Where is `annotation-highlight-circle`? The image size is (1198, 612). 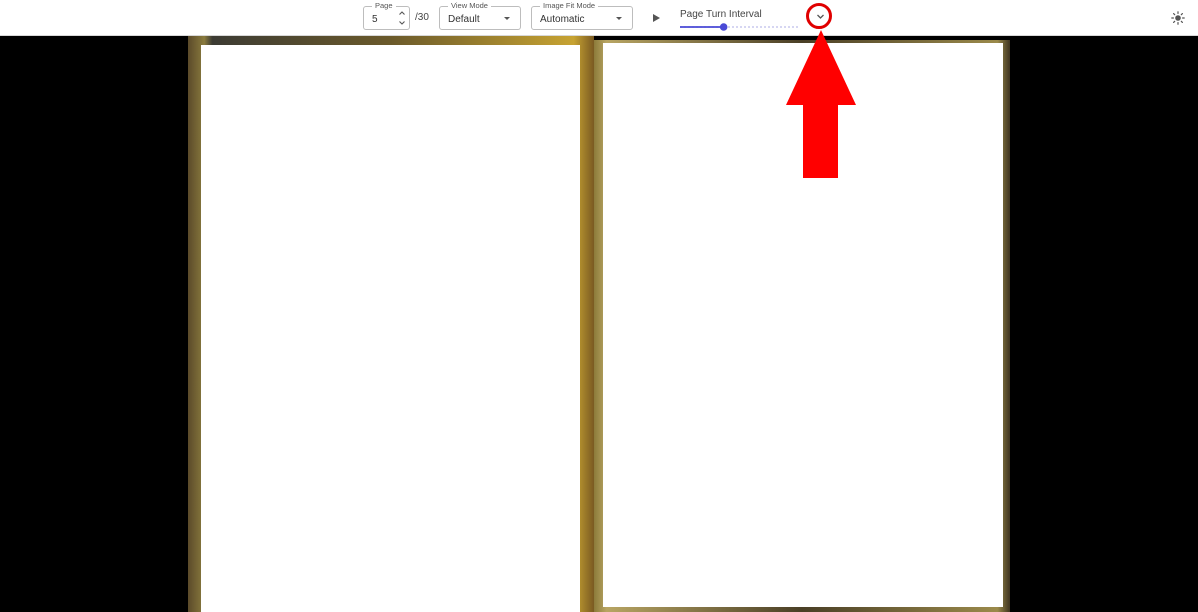 annotation-highlight-circle is located at coordinates (819, 16).